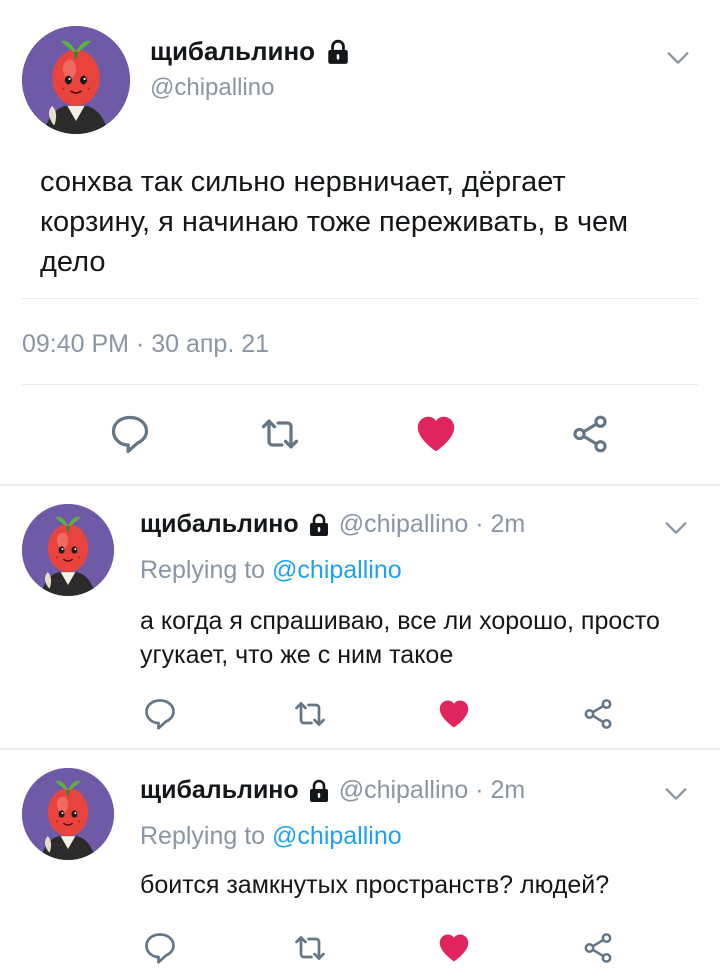 The height and width of the screenshot is (976, 720). Describe the element at coordinates (212, 88) in the screenshot. I see `user-handle: @chipallino` at that location.